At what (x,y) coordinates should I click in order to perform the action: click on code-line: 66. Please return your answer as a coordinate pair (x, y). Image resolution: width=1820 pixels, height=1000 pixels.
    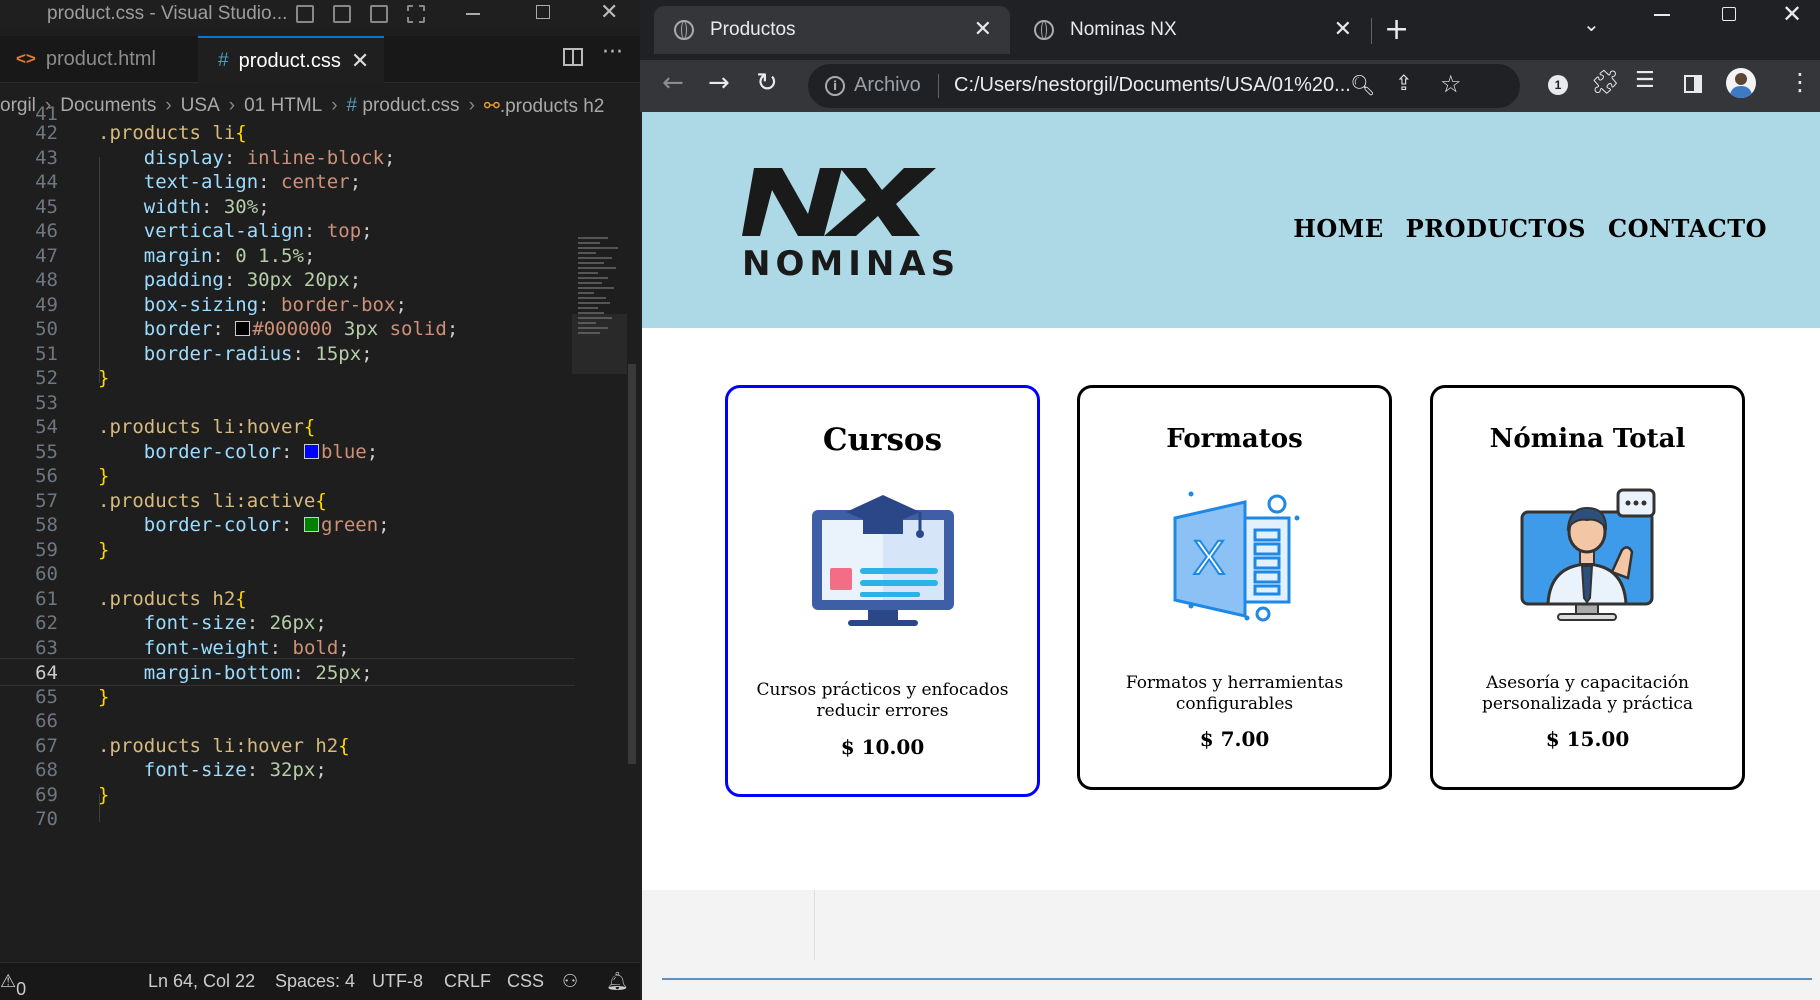
    Looking at the image, I should click on (46, 721).